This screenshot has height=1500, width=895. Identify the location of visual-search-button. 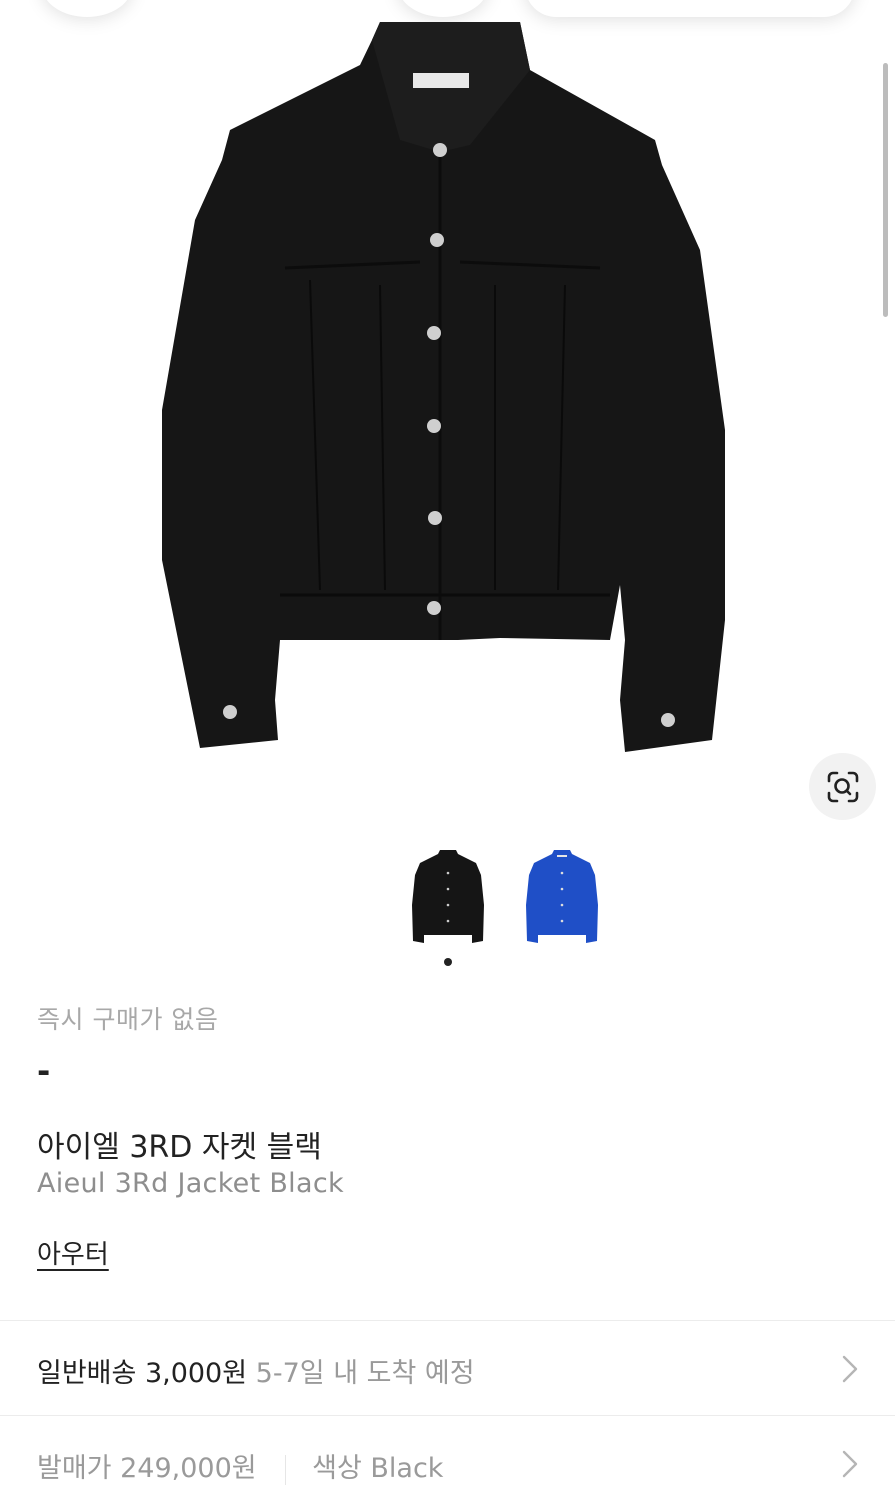
(842, 786).